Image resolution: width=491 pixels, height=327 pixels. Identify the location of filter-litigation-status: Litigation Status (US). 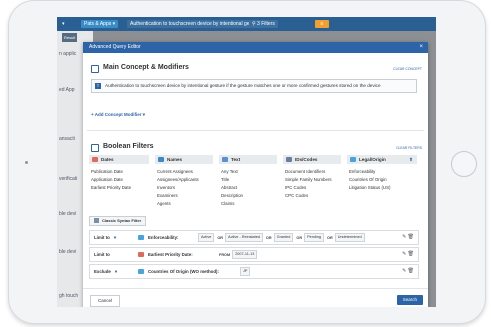
(370, 187).